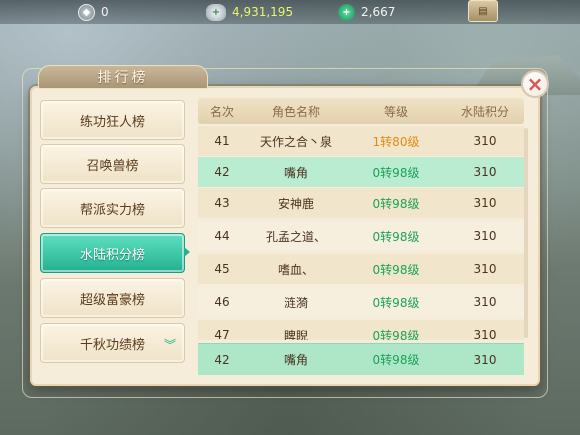  I want to click on menu-item-label: 召唤兽榜, so click(112, 166).